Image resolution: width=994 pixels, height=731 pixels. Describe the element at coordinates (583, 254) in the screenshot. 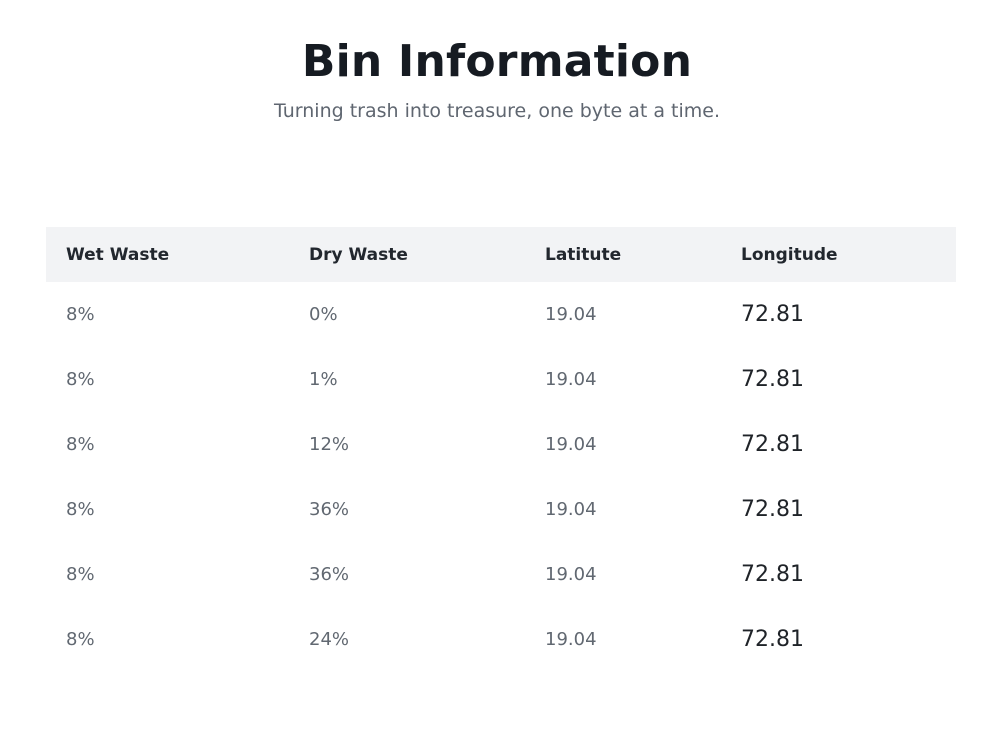

I see `column-header-latitute: Latitute` at that location.